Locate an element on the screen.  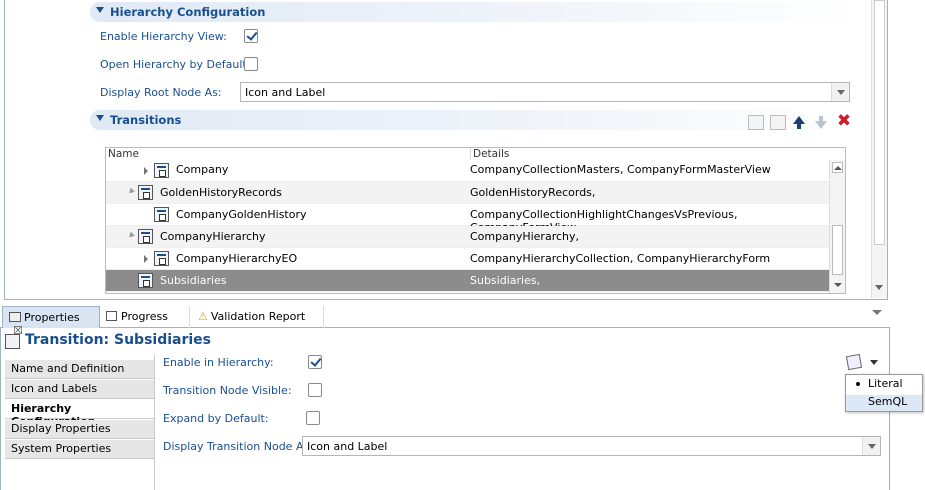
menu-item-literal: Literal is located at coordinates (884, 385).